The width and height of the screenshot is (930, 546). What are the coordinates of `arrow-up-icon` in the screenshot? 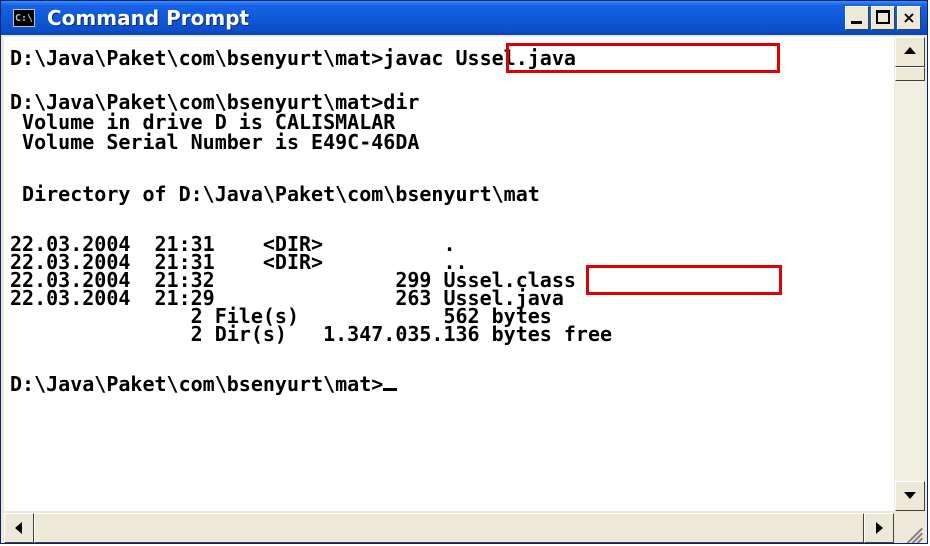 It's located at (910, 50).